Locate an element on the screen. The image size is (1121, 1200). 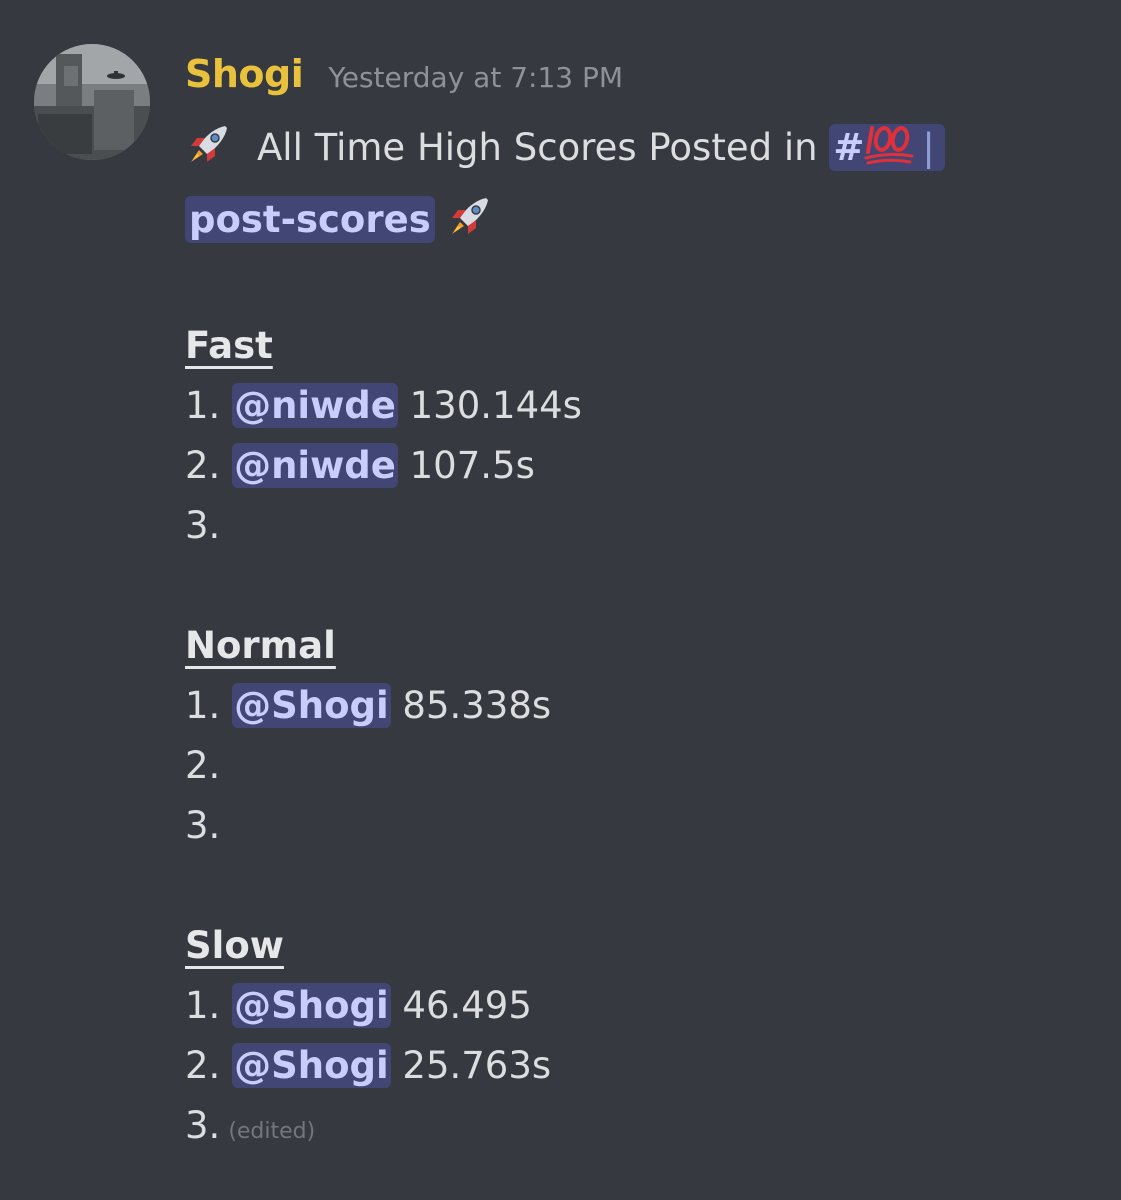
intro-line-2: post-scores is located at coordinates (635, 220).